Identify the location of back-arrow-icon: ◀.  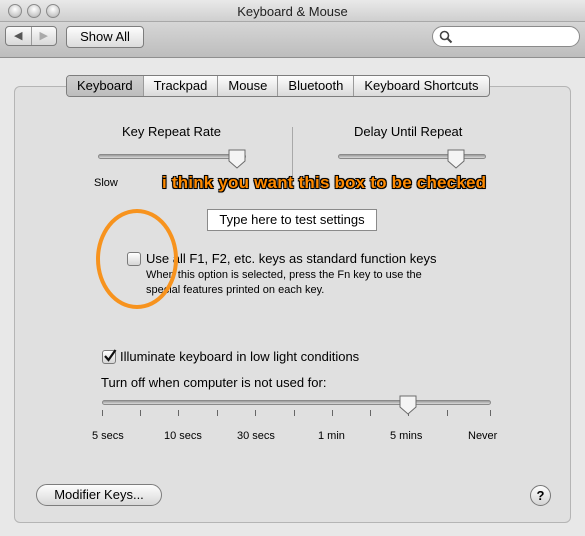
(18, 36).